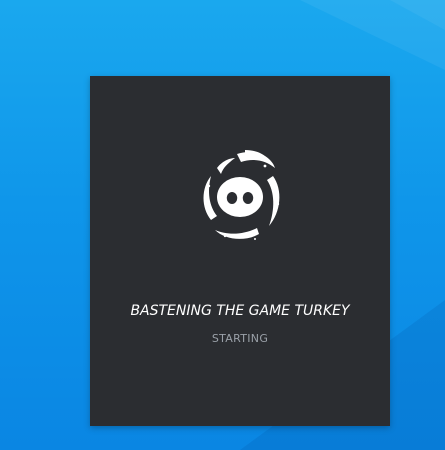 The width and height of the screenshot is (445, 450). I want to click on discord-logo-svg, so click(241, 195).